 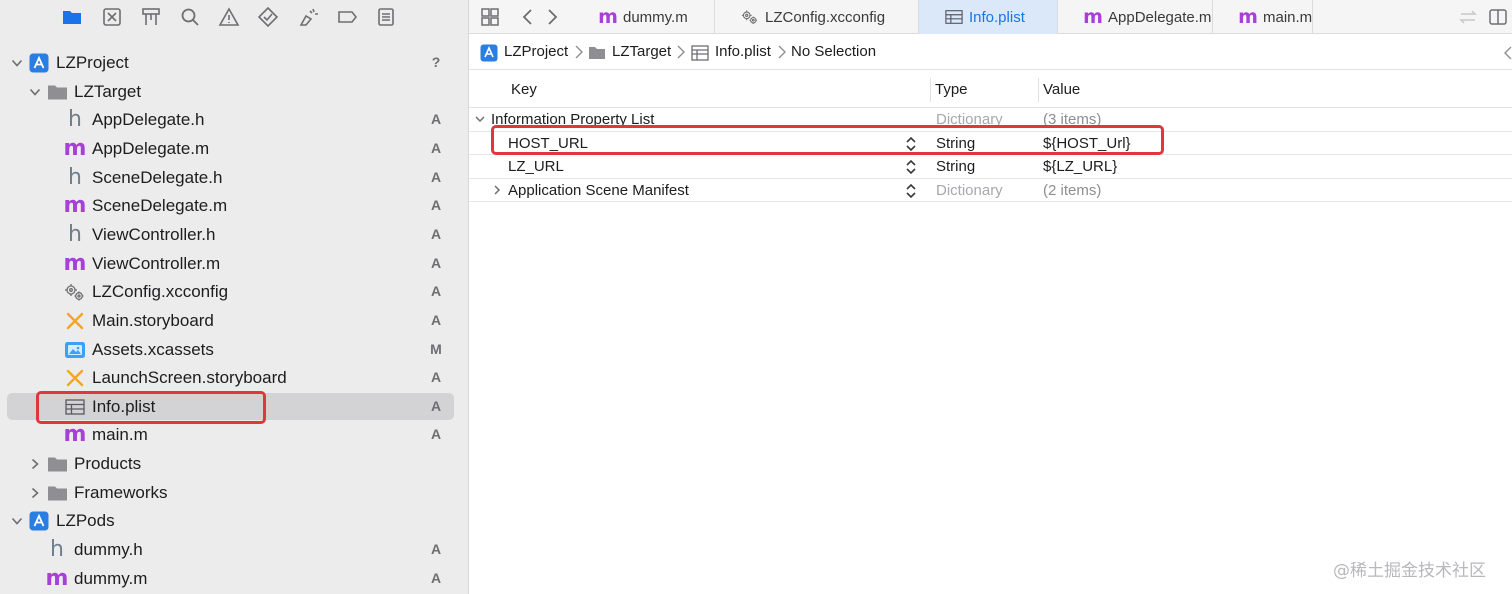 What do you see at coordinates (153, 320) in the screenshot?
I see `tree-item-label: Main.storyboard` at bounding box center [153, 320].